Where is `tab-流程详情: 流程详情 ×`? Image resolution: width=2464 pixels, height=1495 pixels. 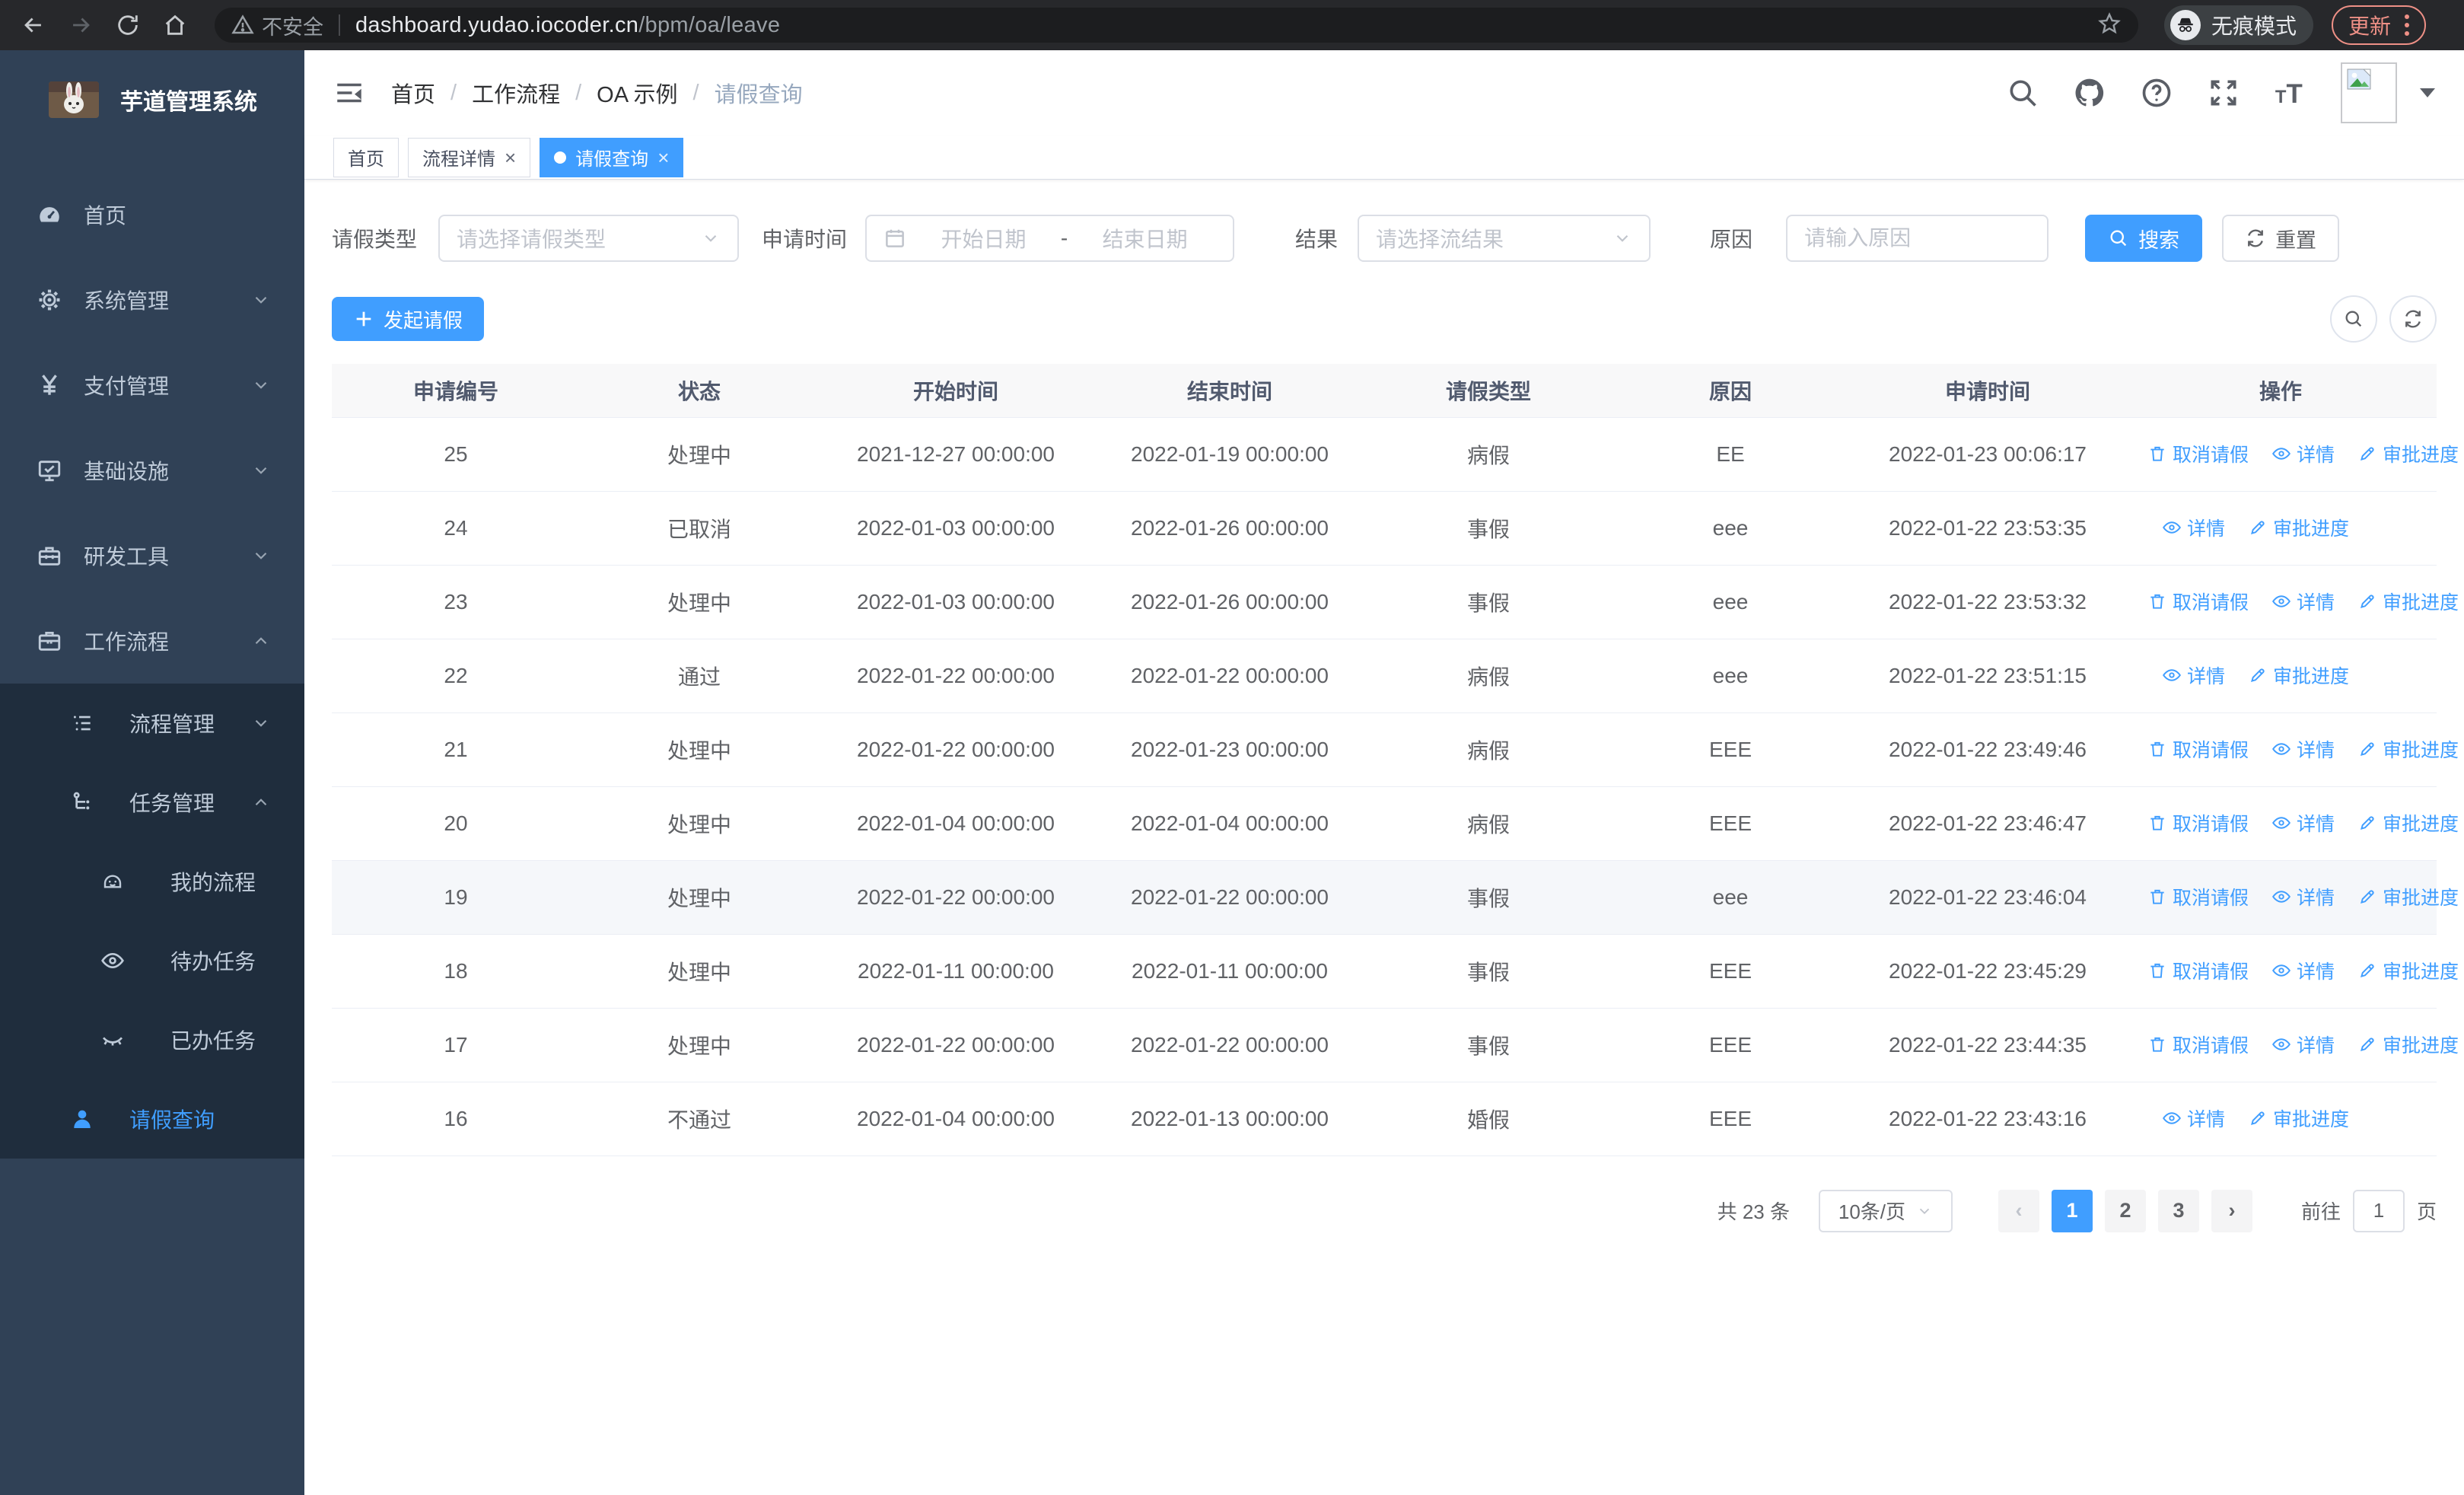 tab-流程详情: 流程详情 × is located at coordinates (469, 157).